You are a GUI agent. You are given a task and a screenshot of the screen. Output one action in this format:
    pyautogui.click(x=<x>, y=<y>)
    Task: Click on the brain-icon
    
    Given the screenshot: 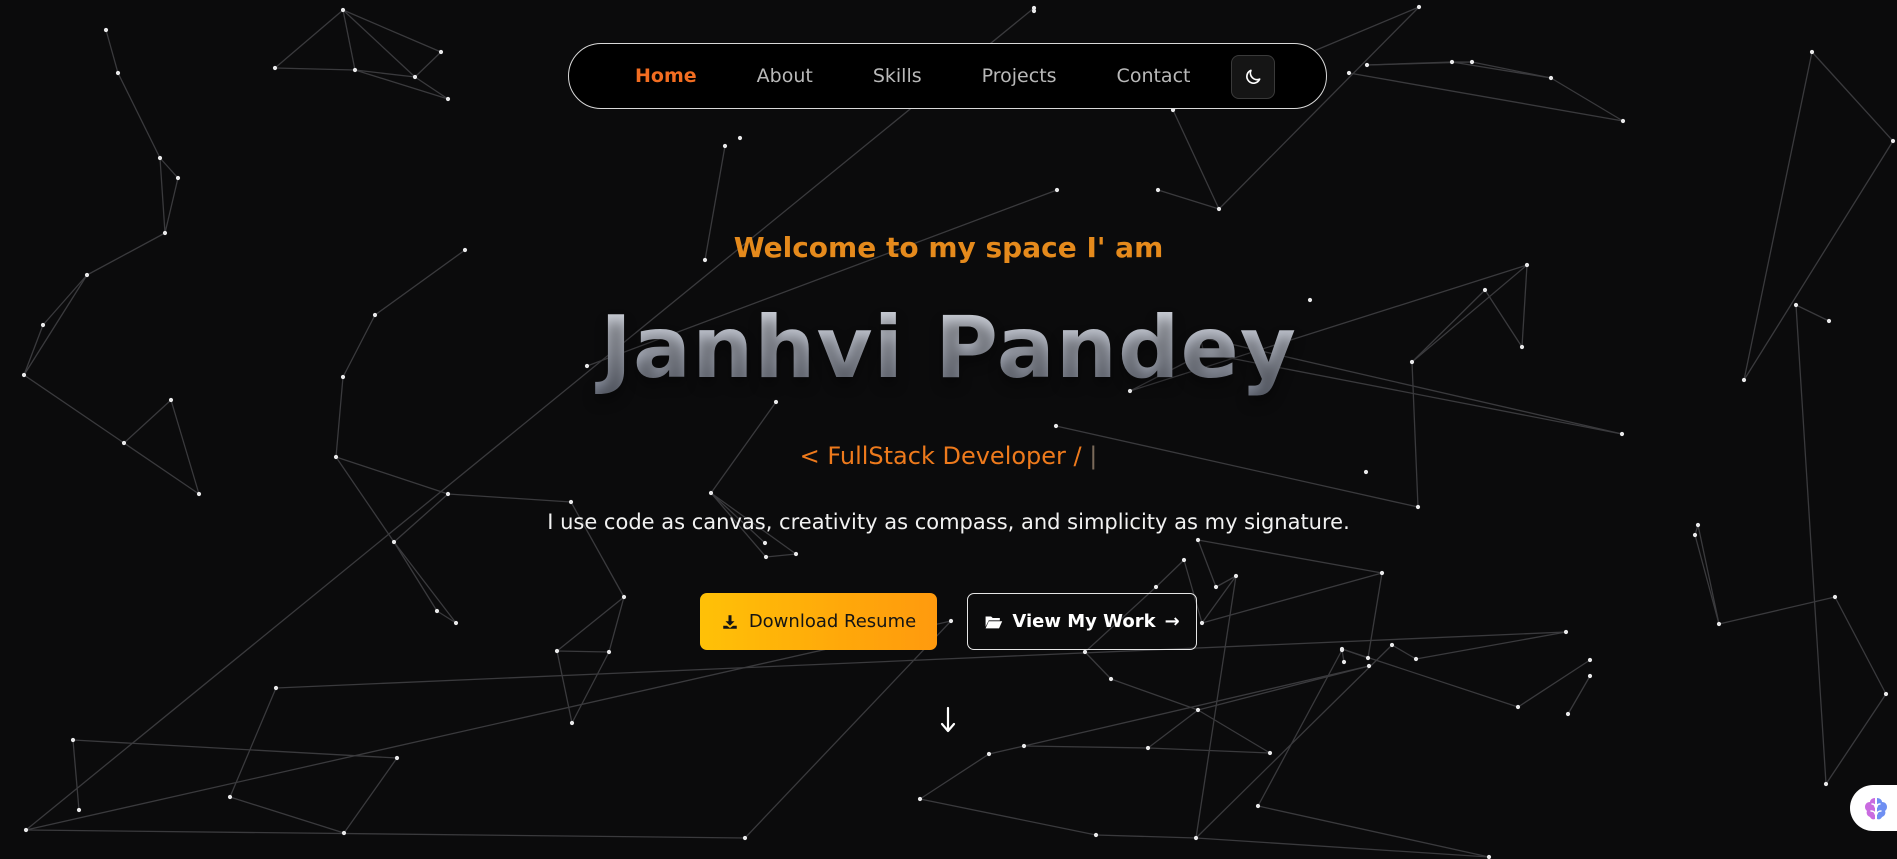 What is the action you would take?
    pyautogui.click(x=1876, y=809)
    